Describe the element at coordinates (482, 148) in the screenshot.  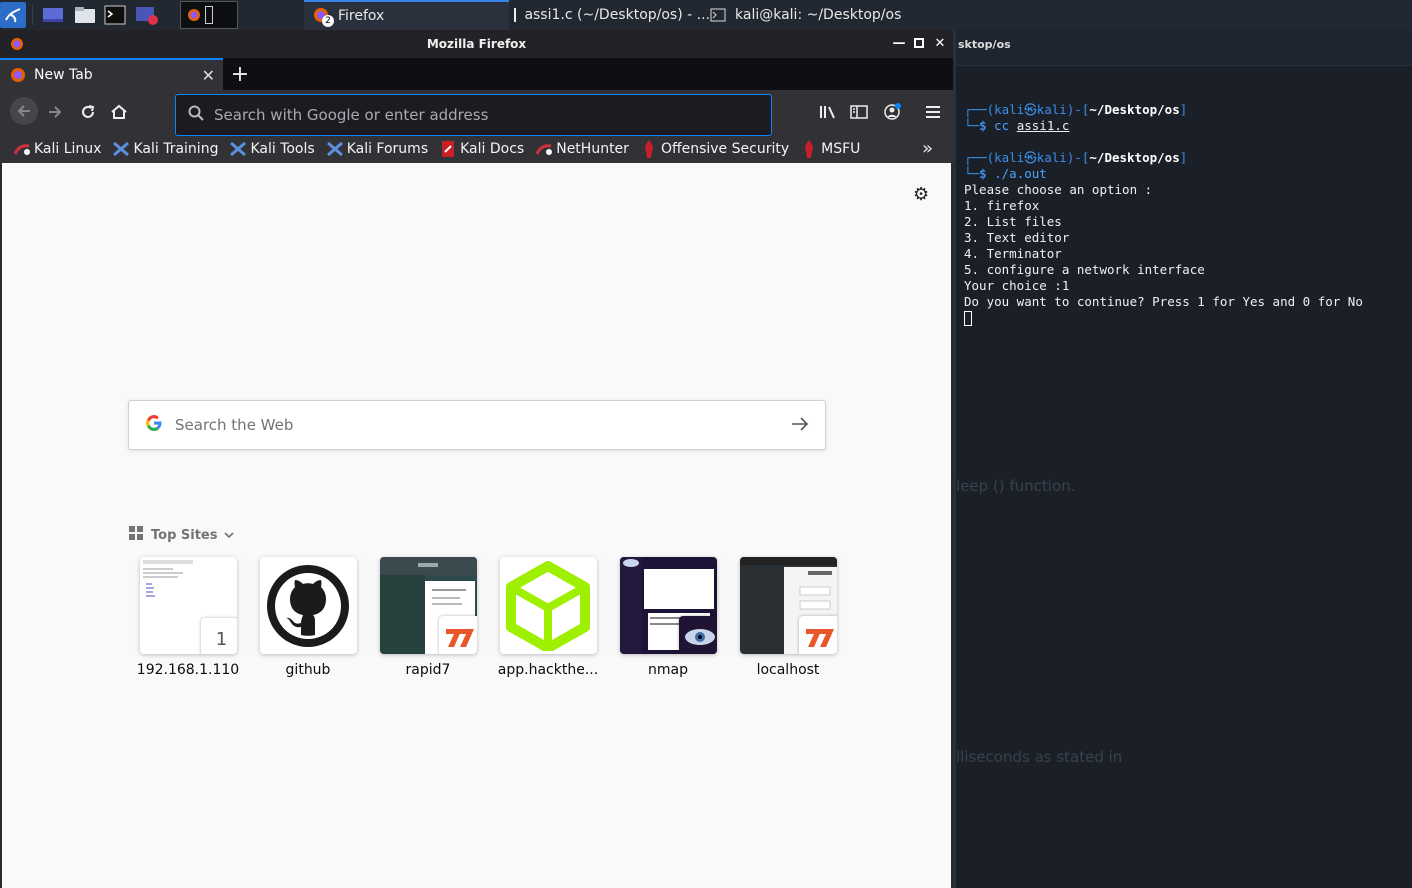
I see `bookmark-kali-docs: Kali Docs` at that location.